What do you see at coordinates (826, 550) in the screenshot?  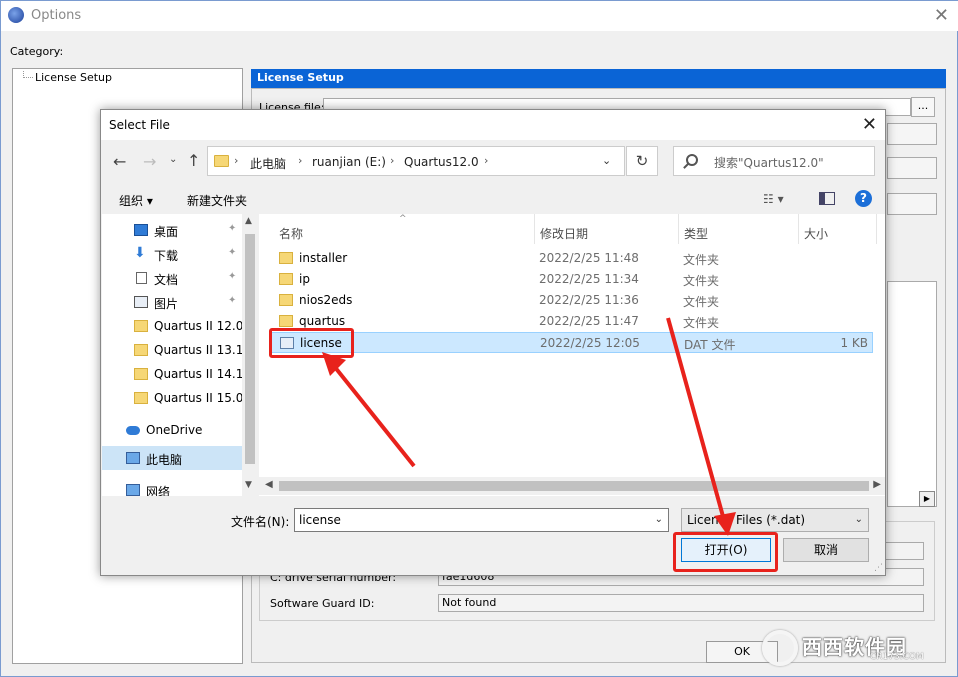 I see `cancel-button: 取消` at bounding box center [826, 550].